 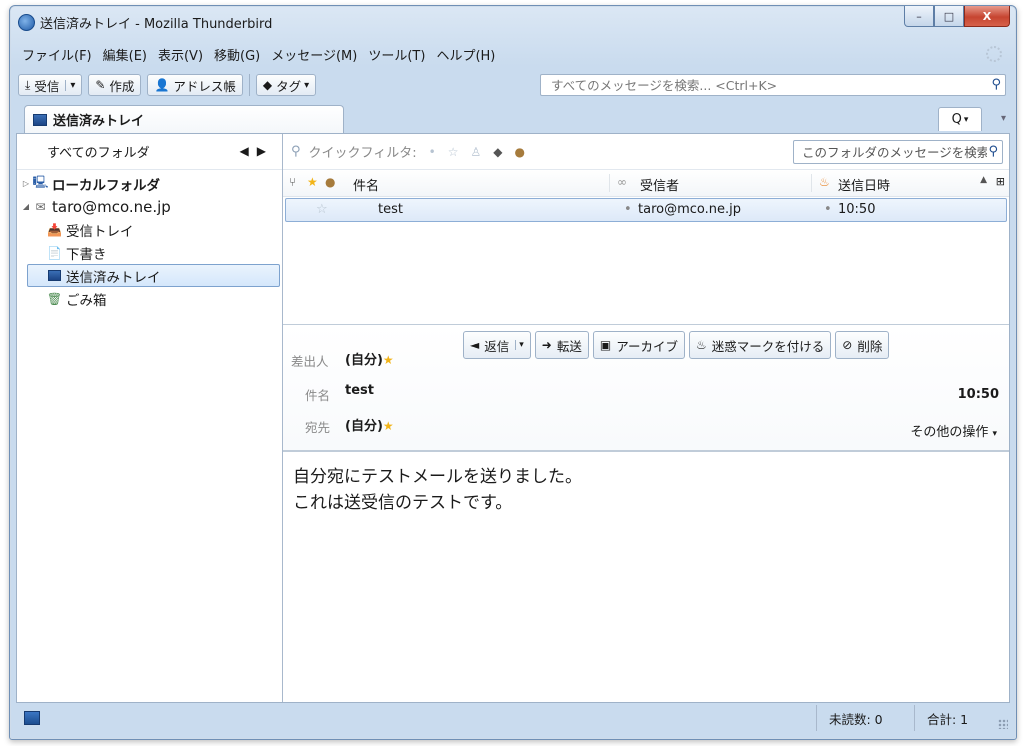 I want to click on address-book-label: アドレス帳, so click(x=204, y=86).